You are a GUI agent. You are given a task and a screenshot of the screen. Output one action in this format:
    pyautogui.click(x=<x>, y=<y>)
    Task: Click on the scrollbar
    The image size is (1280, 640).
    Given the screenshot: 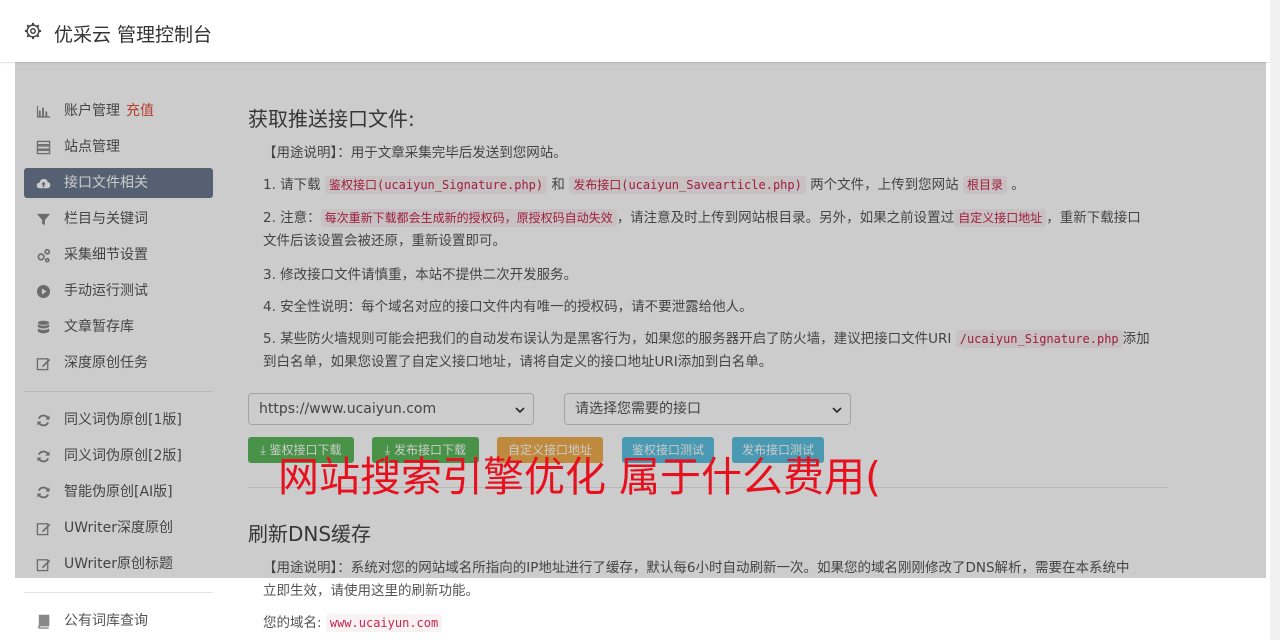 What is the action you would take?
    pyautogui.click(x=1275, y=320)
    